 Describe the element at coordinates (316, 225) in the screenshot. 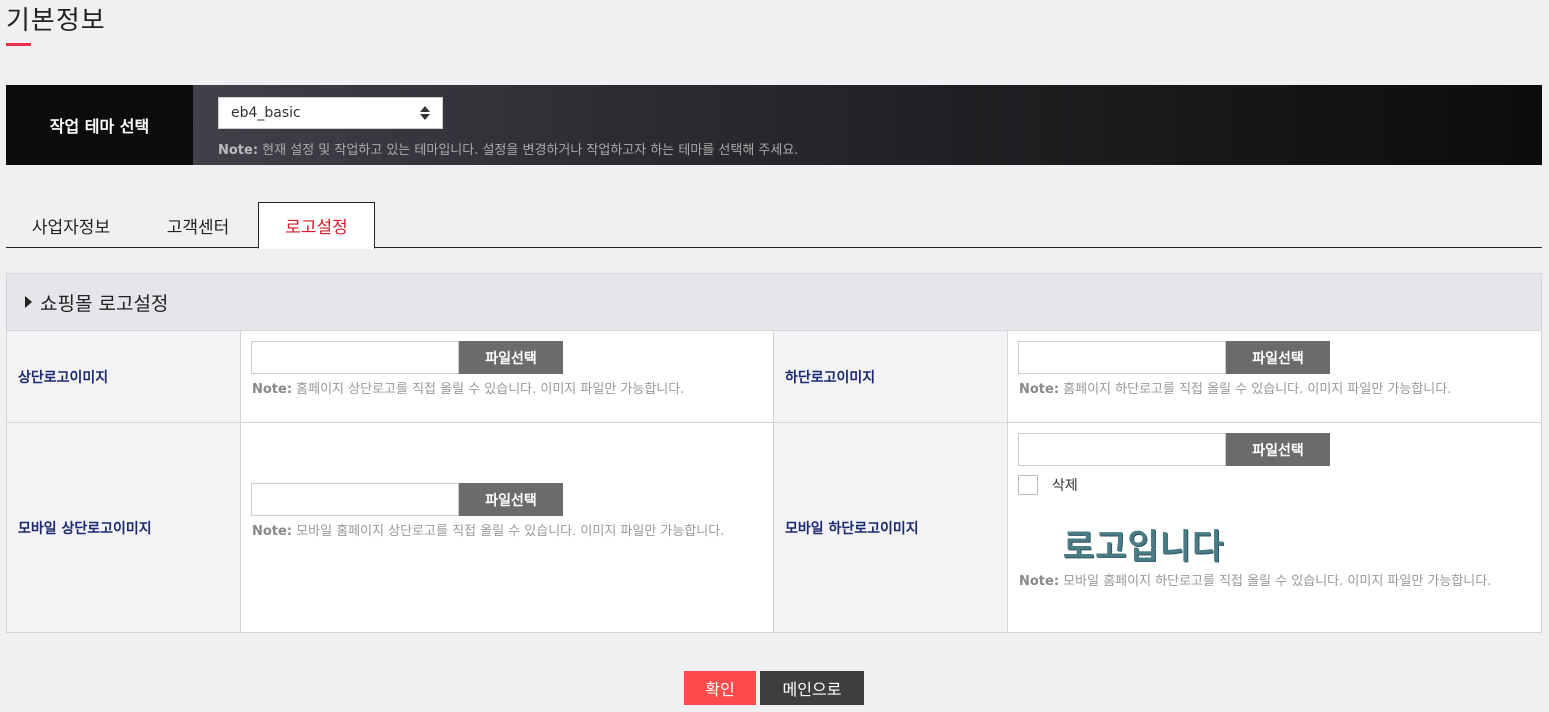

I see `tab-logo-settings: 로고설정` at that location.